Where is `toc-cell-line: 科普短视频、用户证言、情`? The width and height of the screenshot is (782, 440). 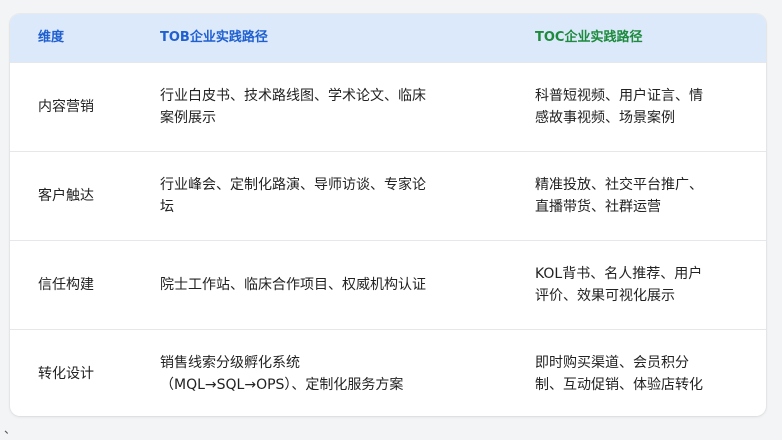 toc-cell-line: 科普短视频、用户证言、情 is located at coordinates (619, 96).